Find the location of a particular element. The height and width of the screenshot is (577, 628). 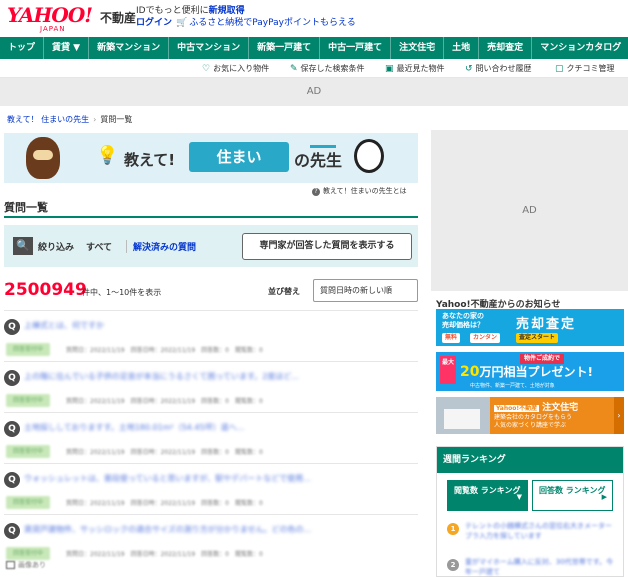

filter-all: すべて is located at coordinates (99, 246).